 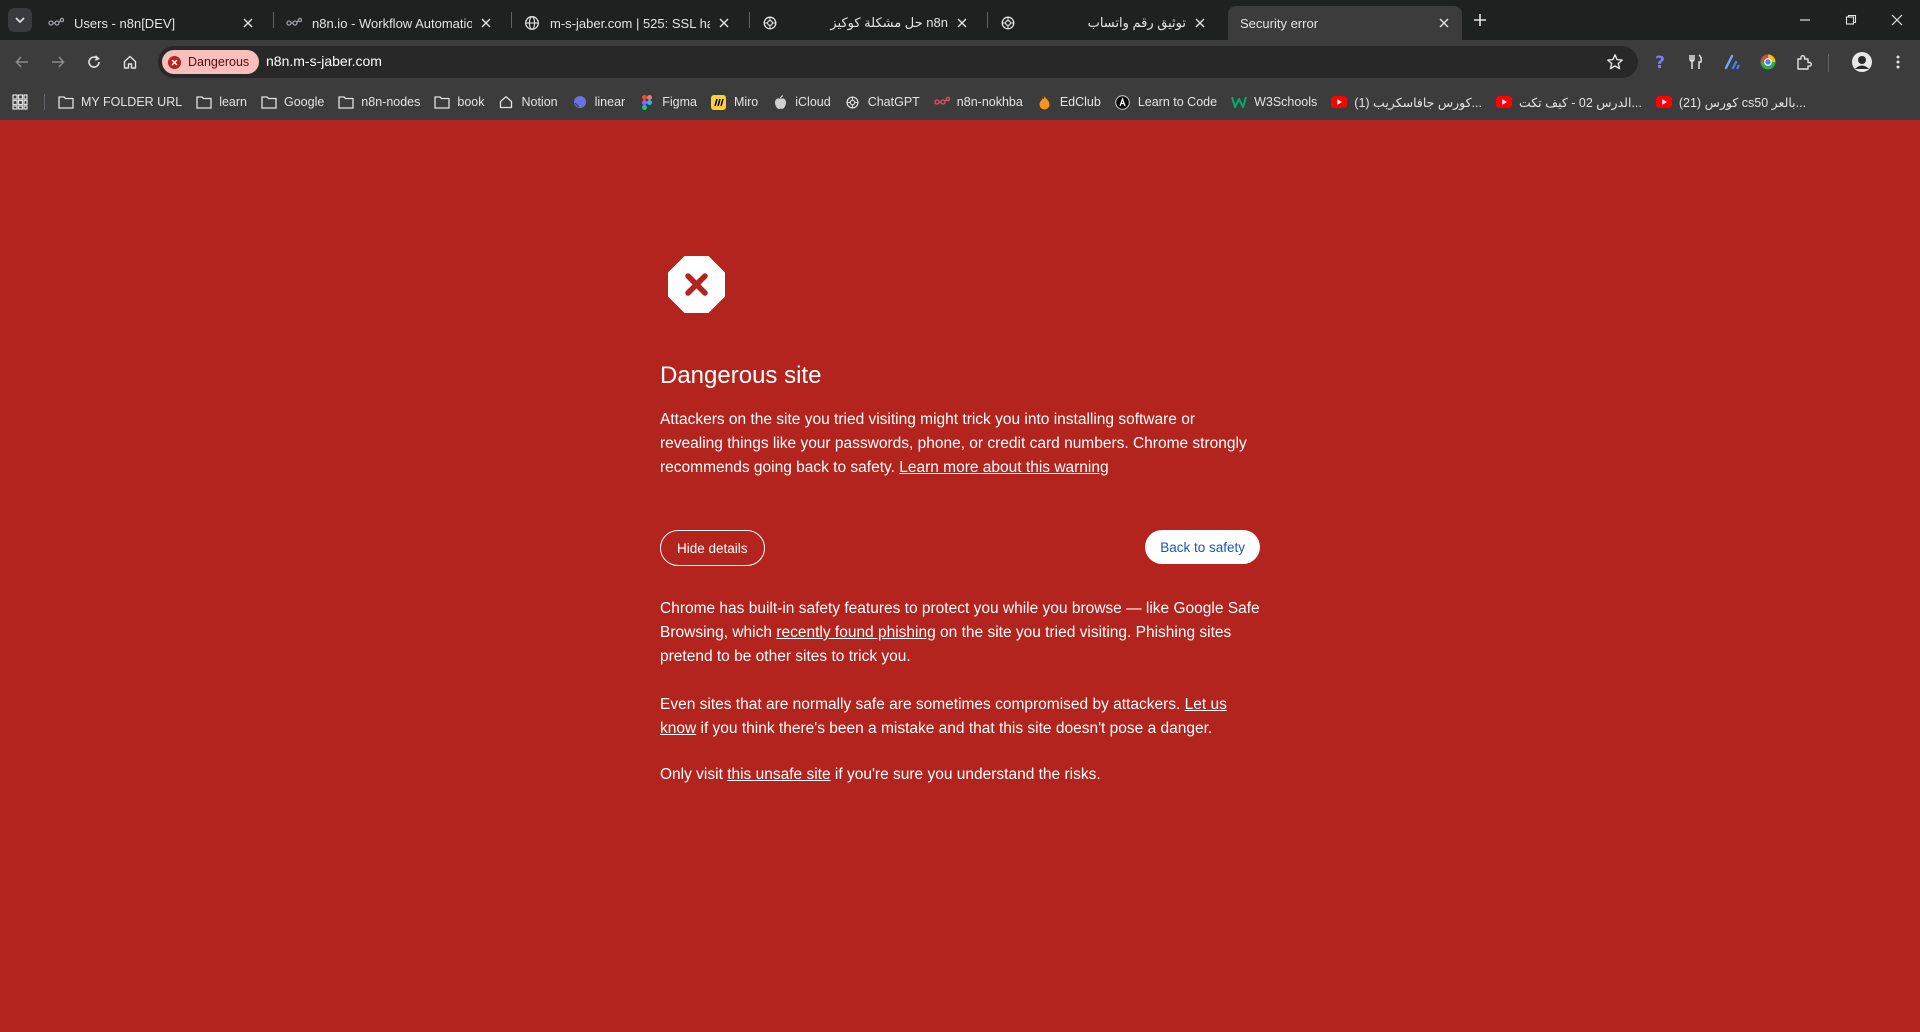 I want to click on n8n-icon, so click(x=56, y=23).